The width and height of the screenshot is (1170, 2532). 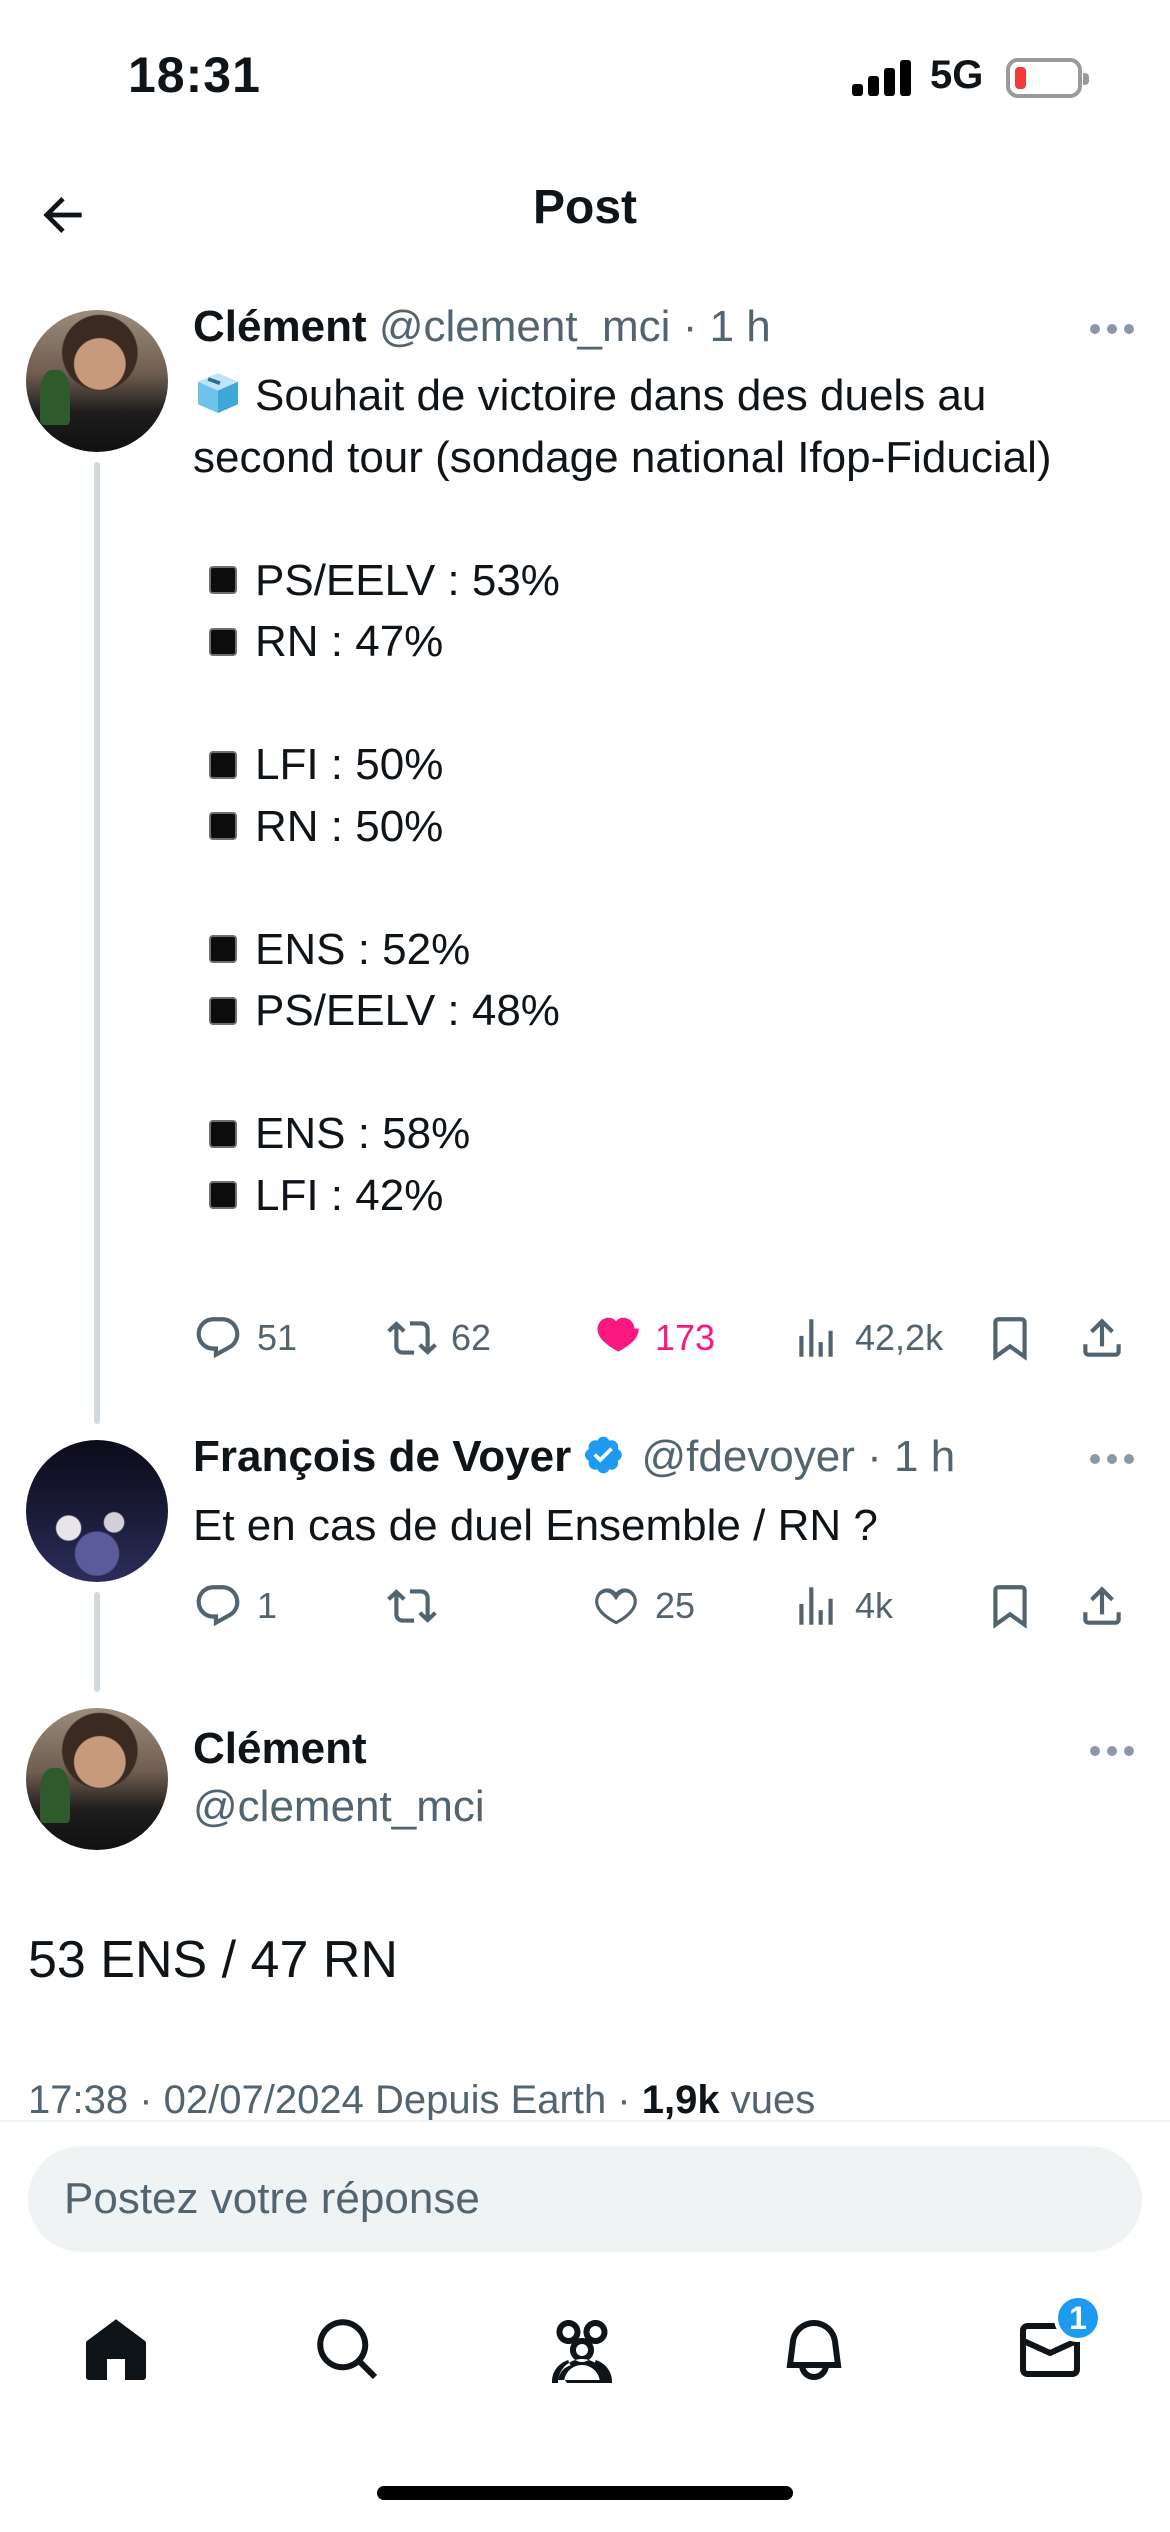 What do you see at coordinates (643, 1606) in the screenshot?
I see `like-button: 25` at bounding box center [643, 1606].